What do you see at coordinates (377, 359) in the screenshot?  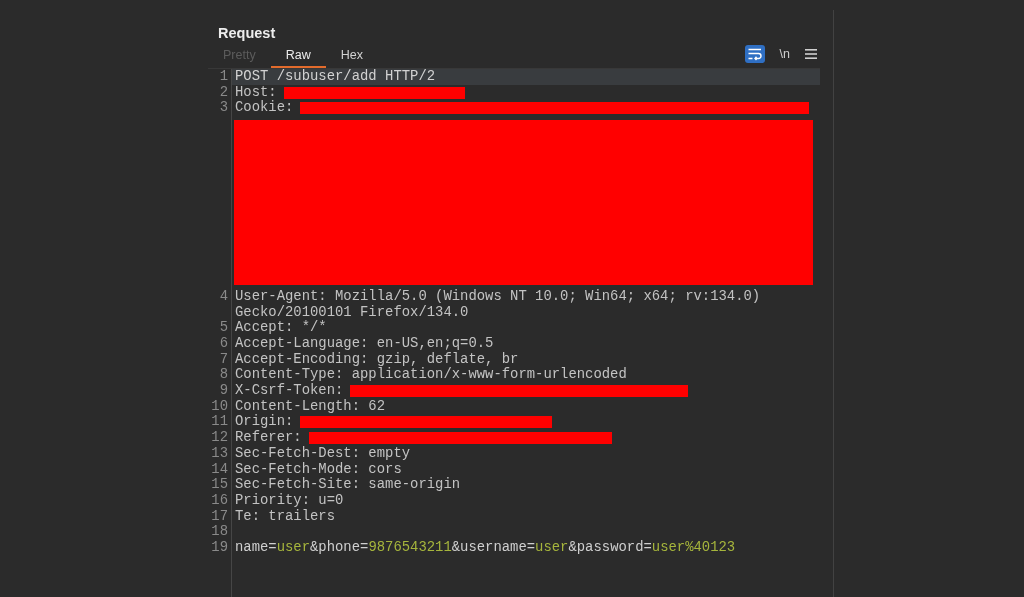 I see `code-line: Accept-Encoding: gzip, deflate, br` at bounding box center [377, 359].